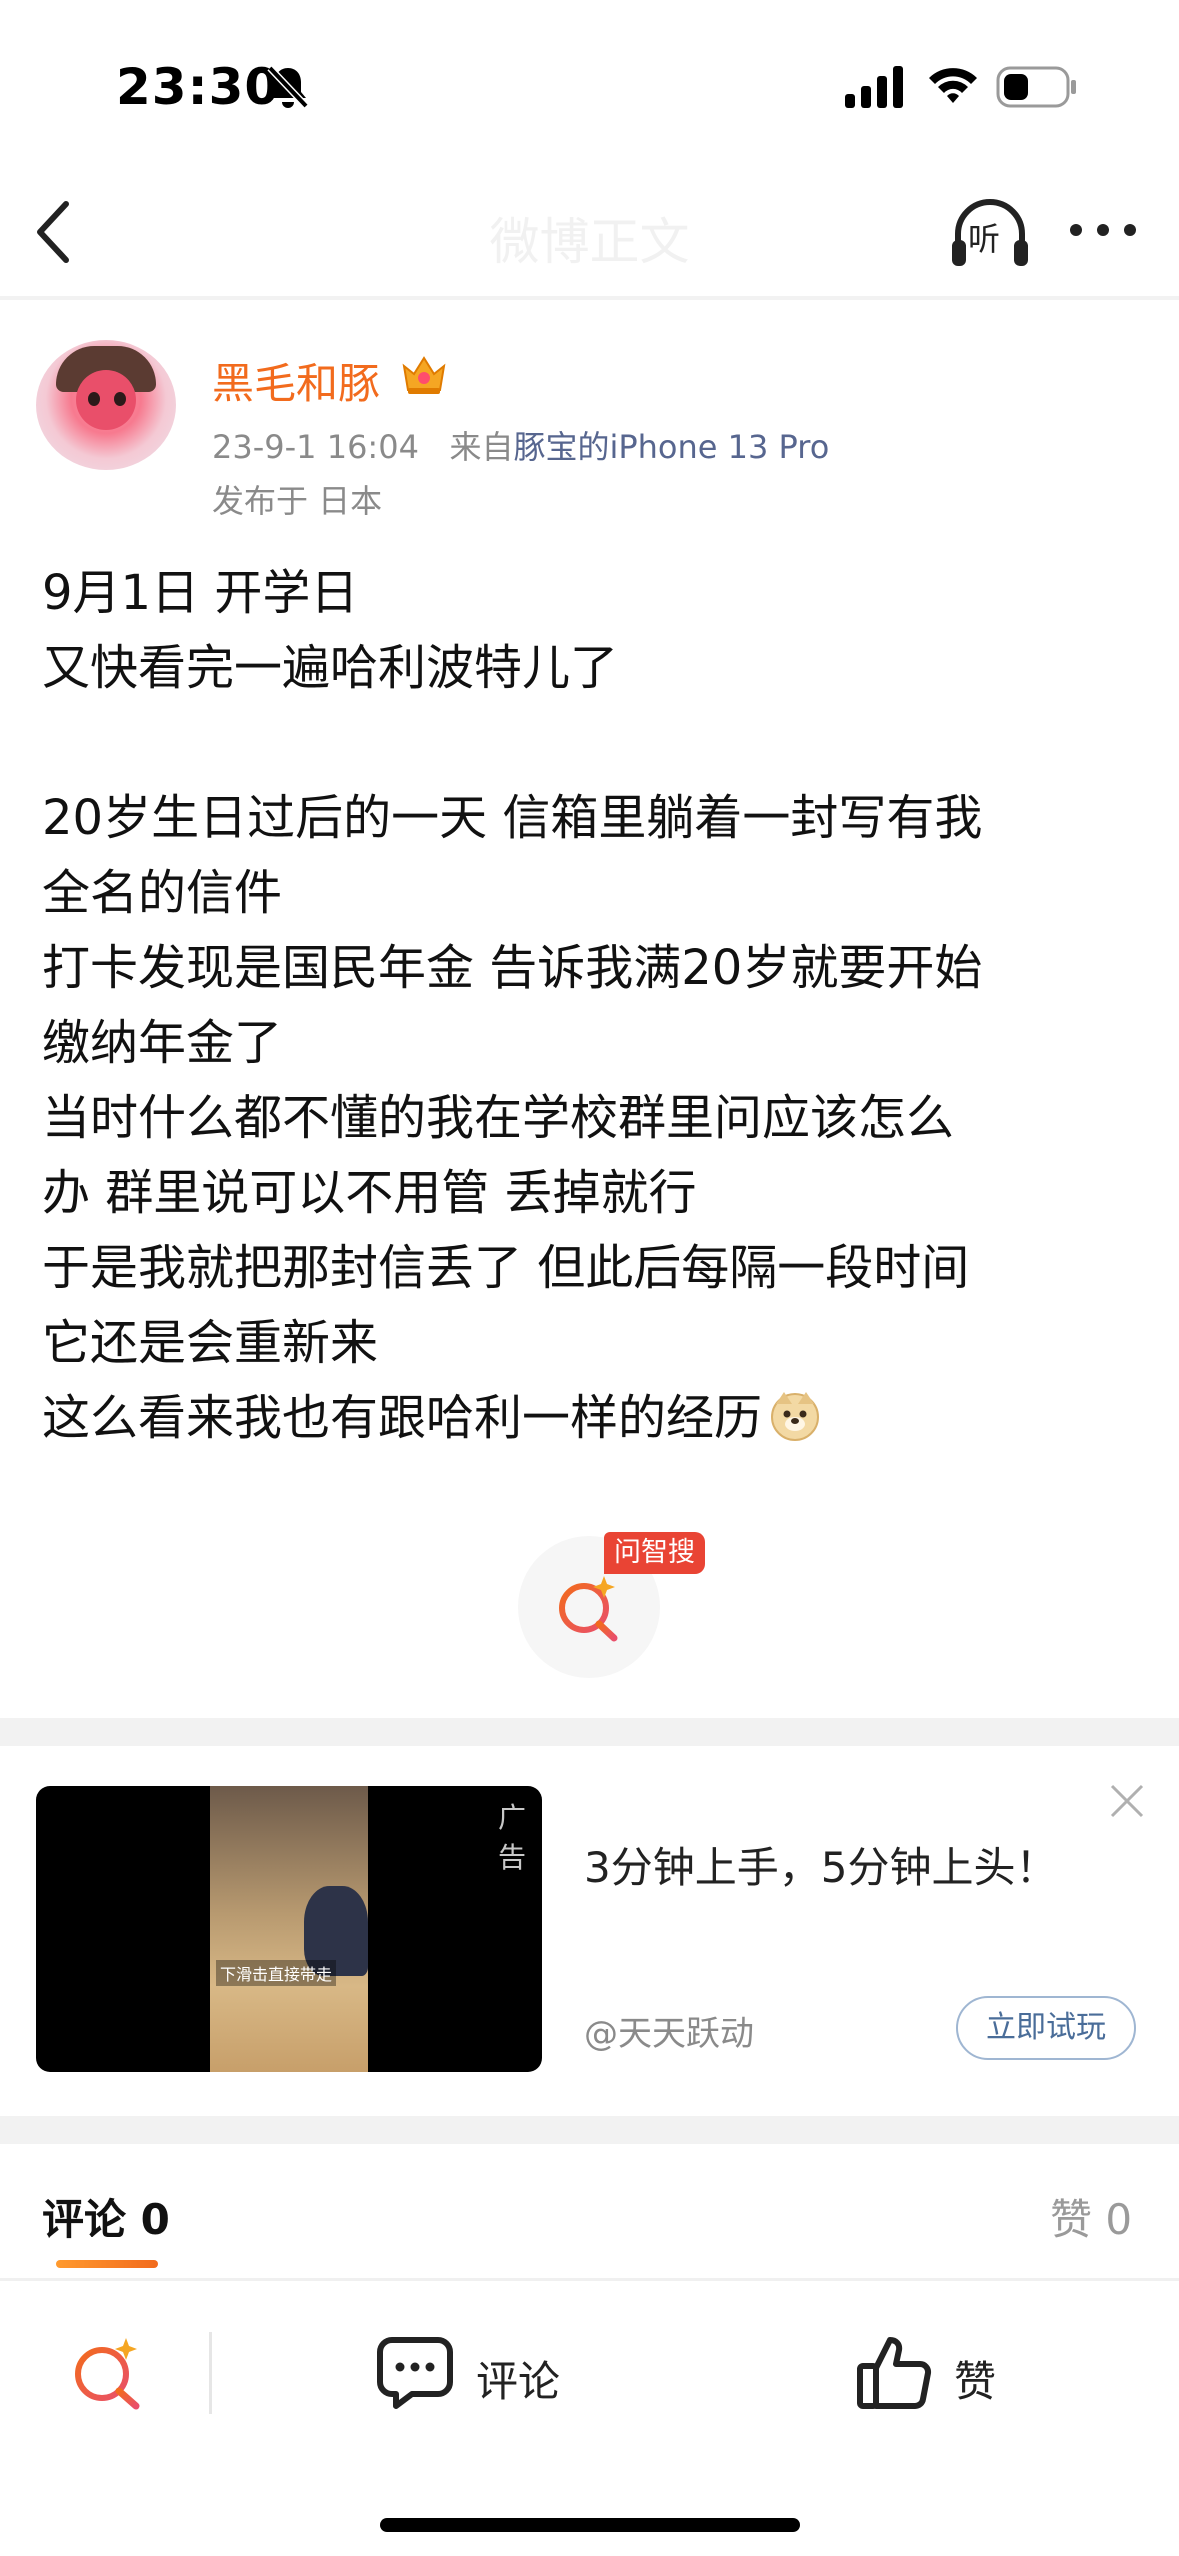 The width and height of the screenshot is (1179, 2556). What do you see at coordinates (589, 235) in the screenshot?
I see `nav-bar: 微博正文 听` at bounding box center [589, 235].